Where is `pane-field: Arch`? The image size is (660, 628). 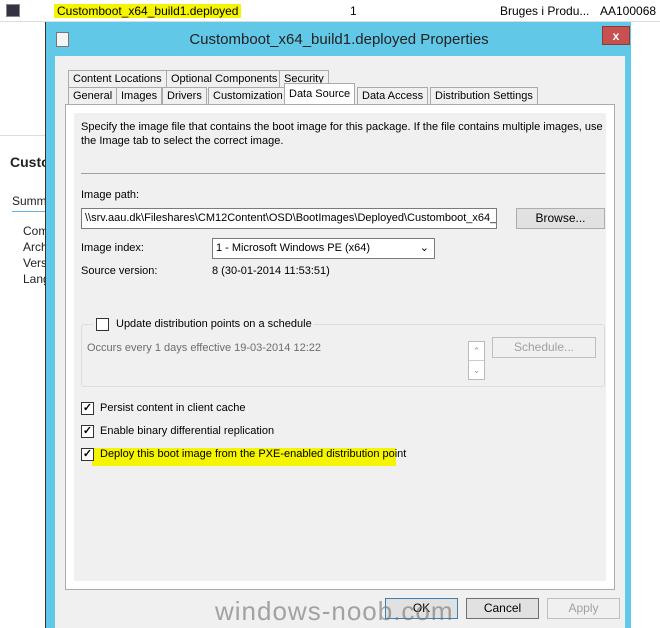 pane-field: Arch is located at coordinates (35, 247).